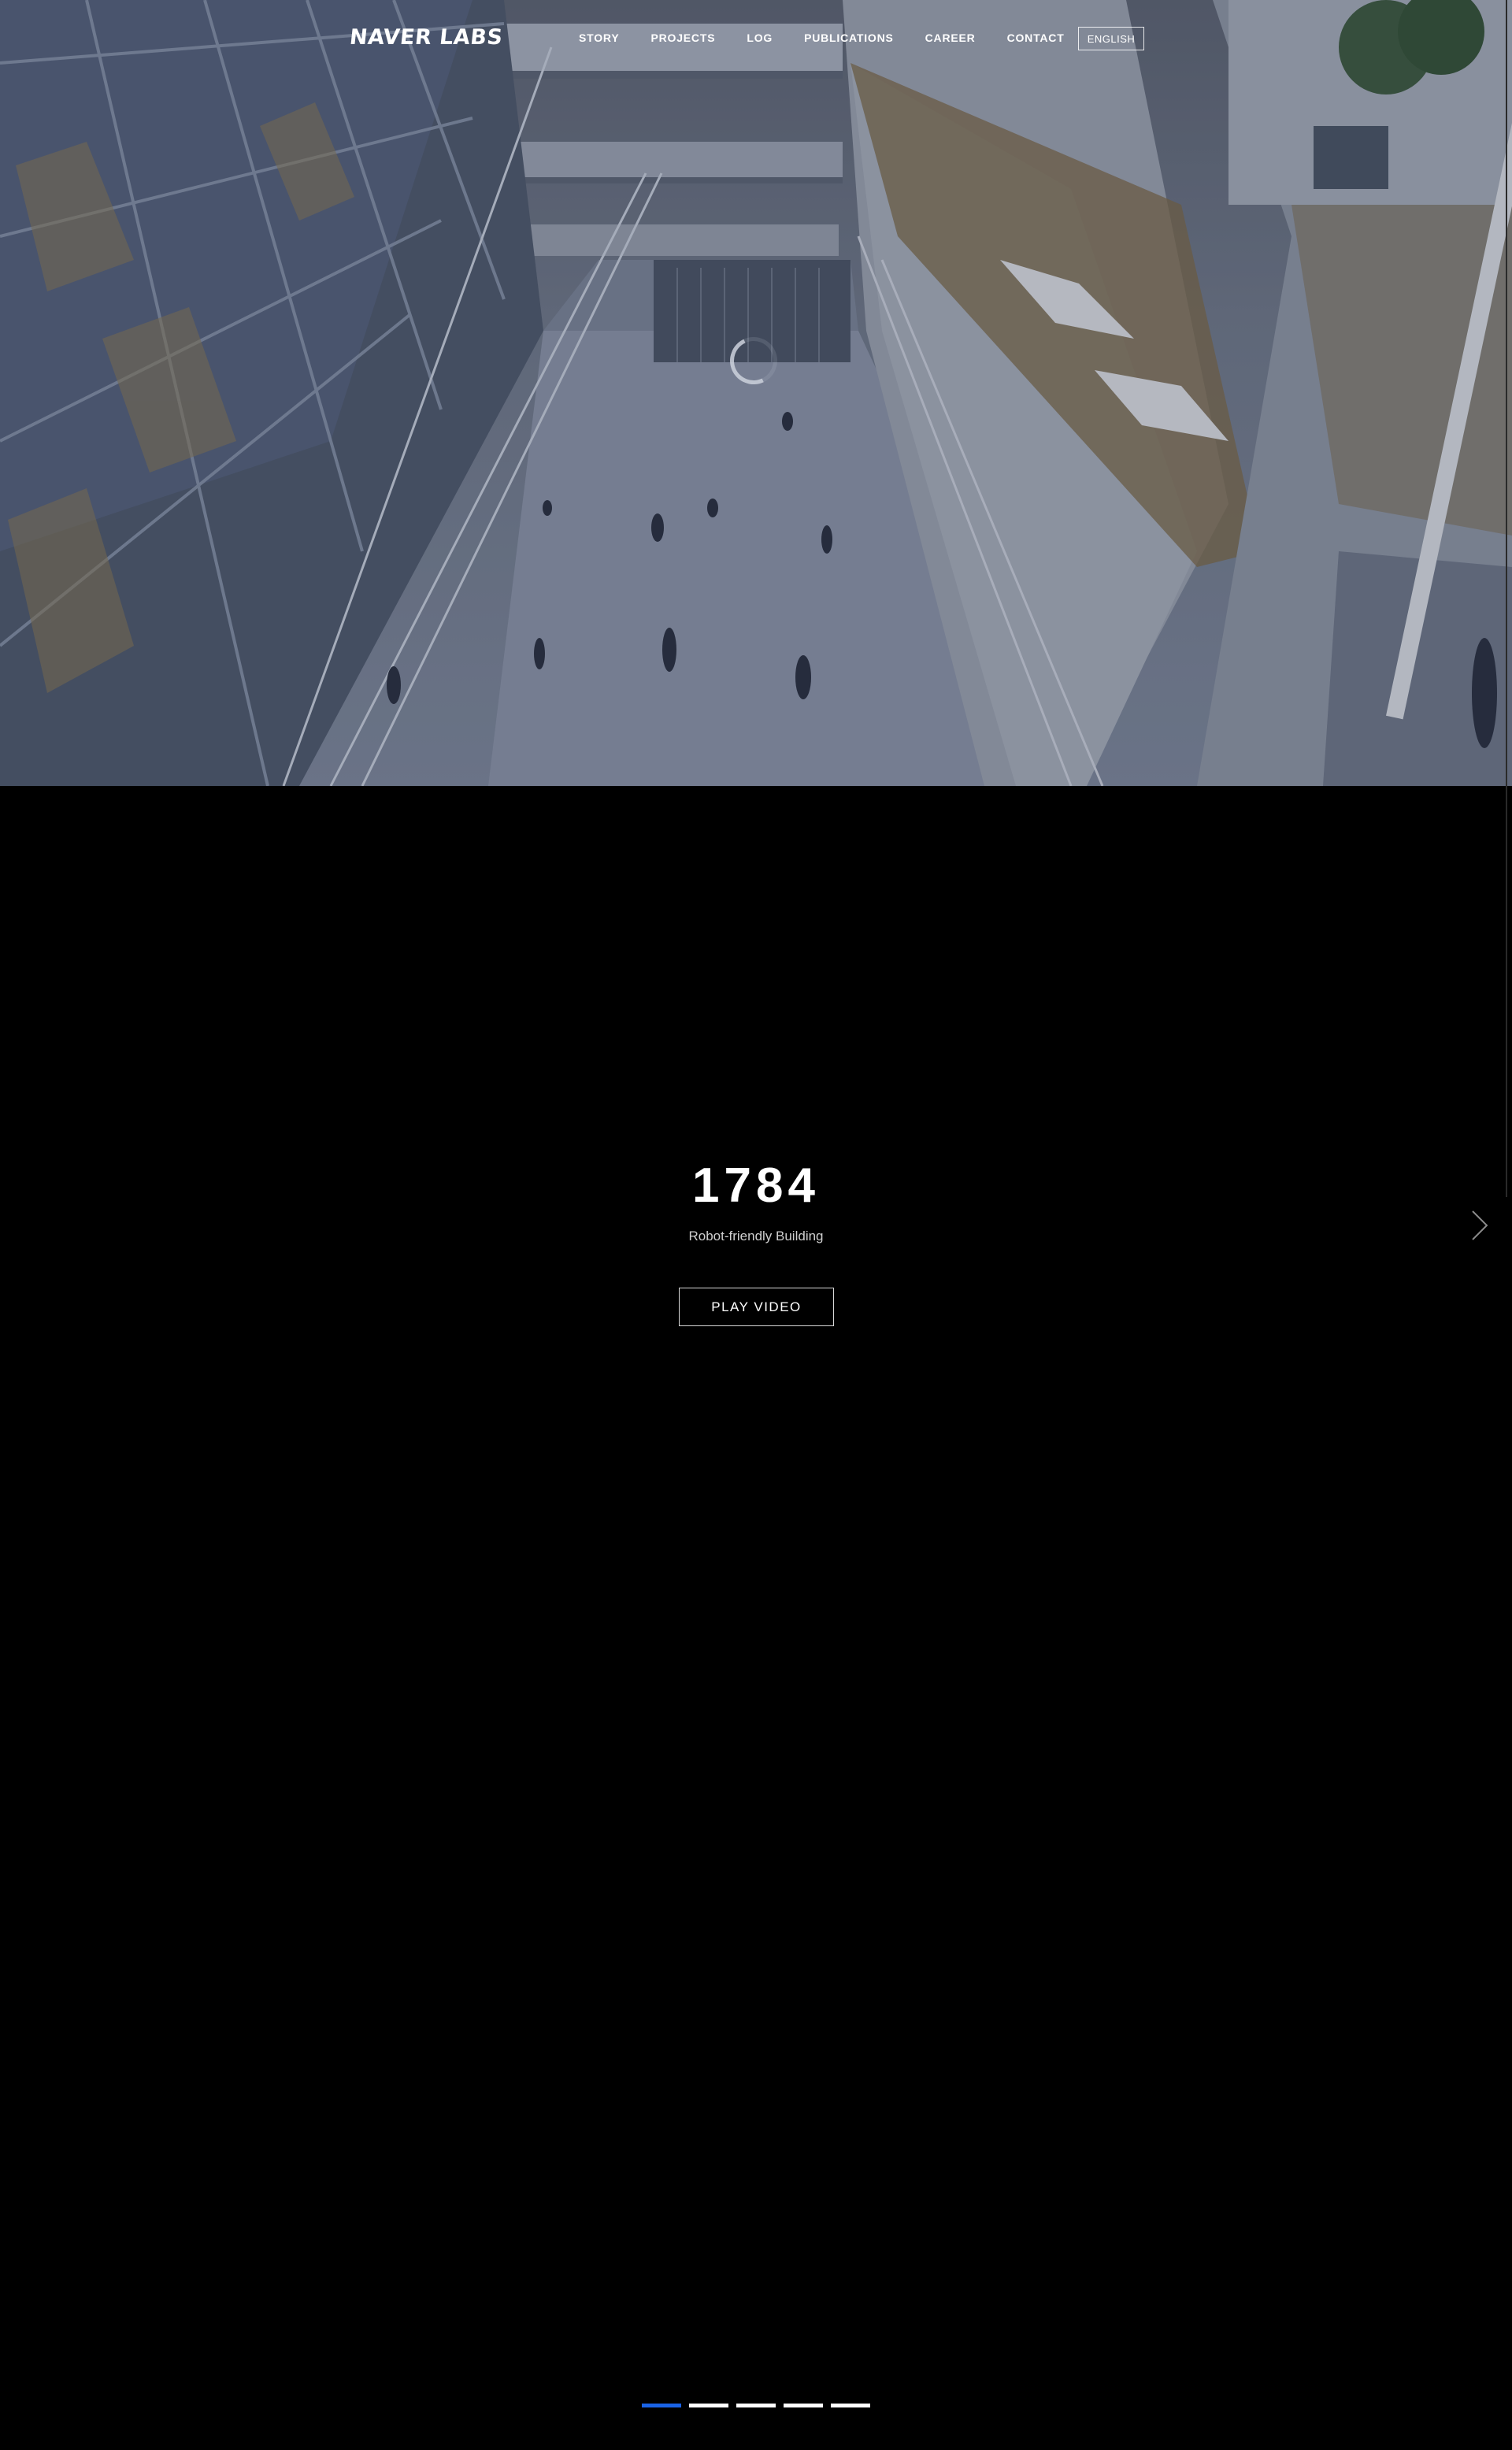 This screenshot has width=1512, height=2450. Describe the element at coordinates (1036, 38) in the screenshot. I see `nav-item-contact: CONTACT` at that location.